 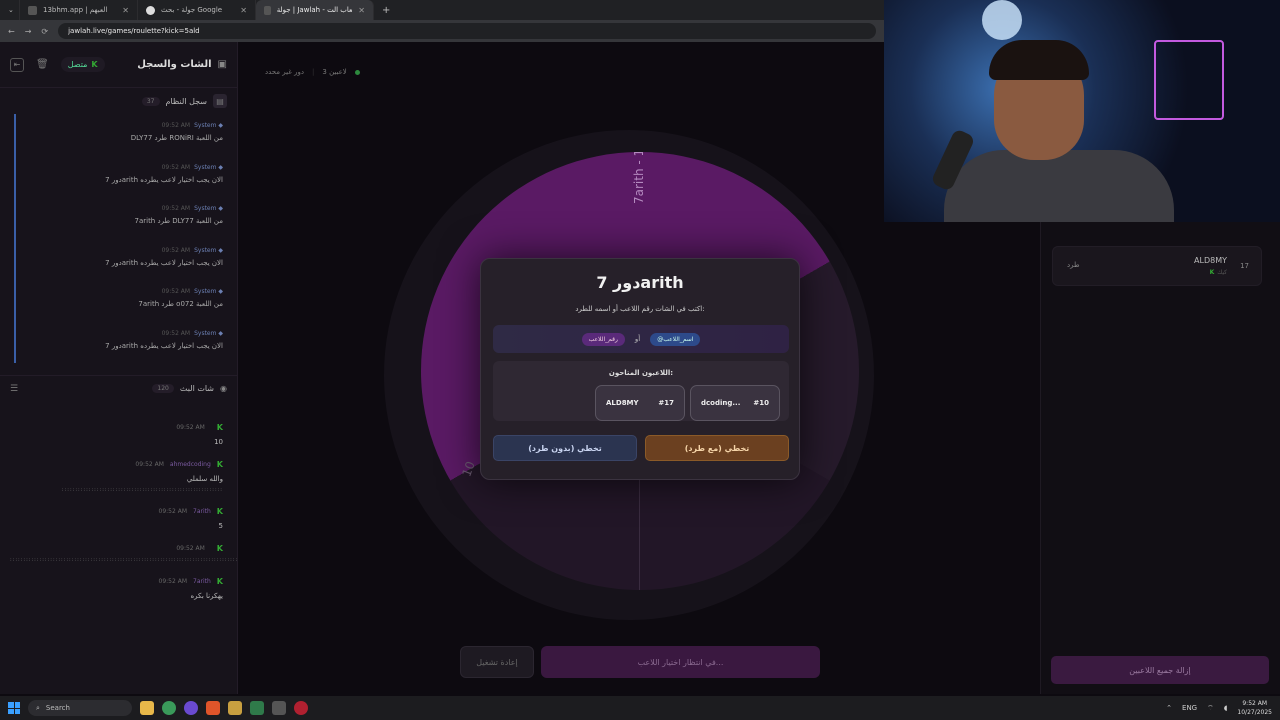 What do you see at coordinates (1160, 670) in the screenshot?
I see `remove-all-players-button: إزالة جميع اللاعبين` at bounding box center [1160, 670].